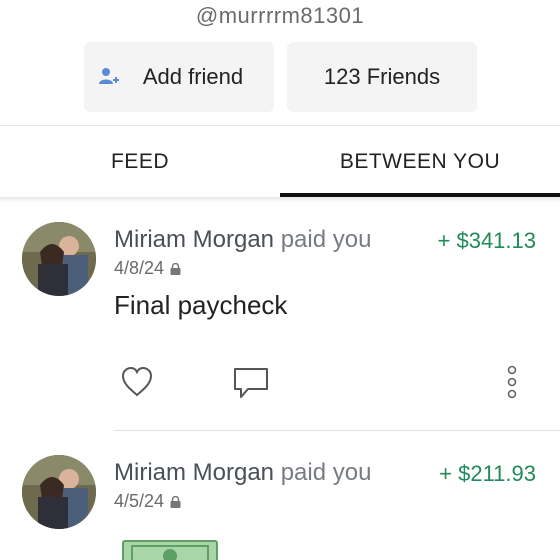  Describe the element at coordinates (251, 383) in the screenshot. I see `comment-icon` at that location.